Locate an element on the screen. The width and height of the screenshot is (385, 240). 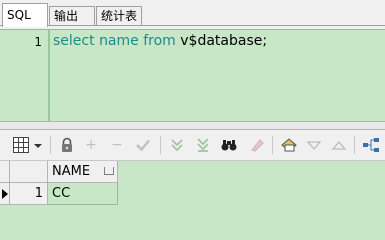
grid-corner is located at coordinates (5, 172).